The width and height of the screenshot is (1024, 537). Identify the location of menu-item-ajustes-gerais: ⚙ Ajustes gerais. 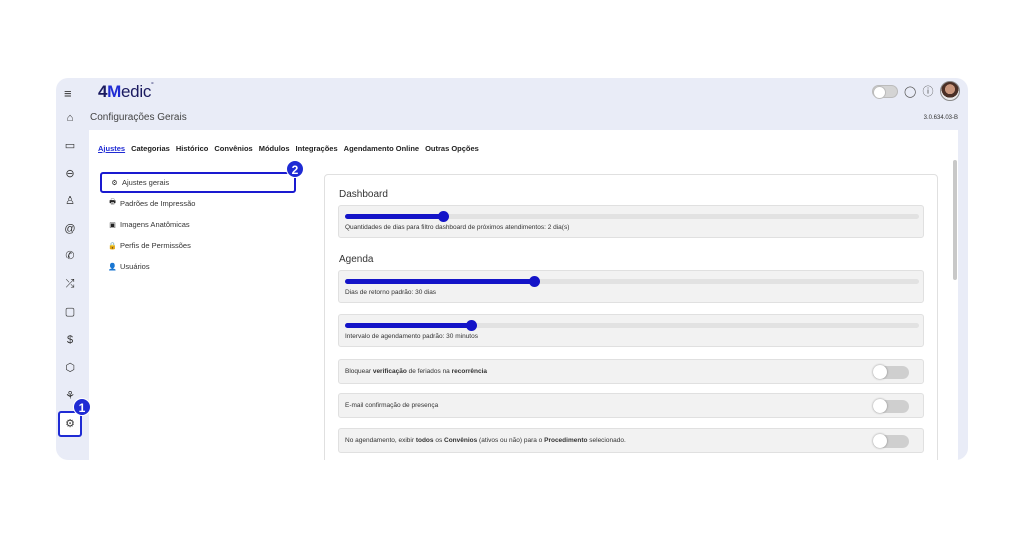
(198, 182).